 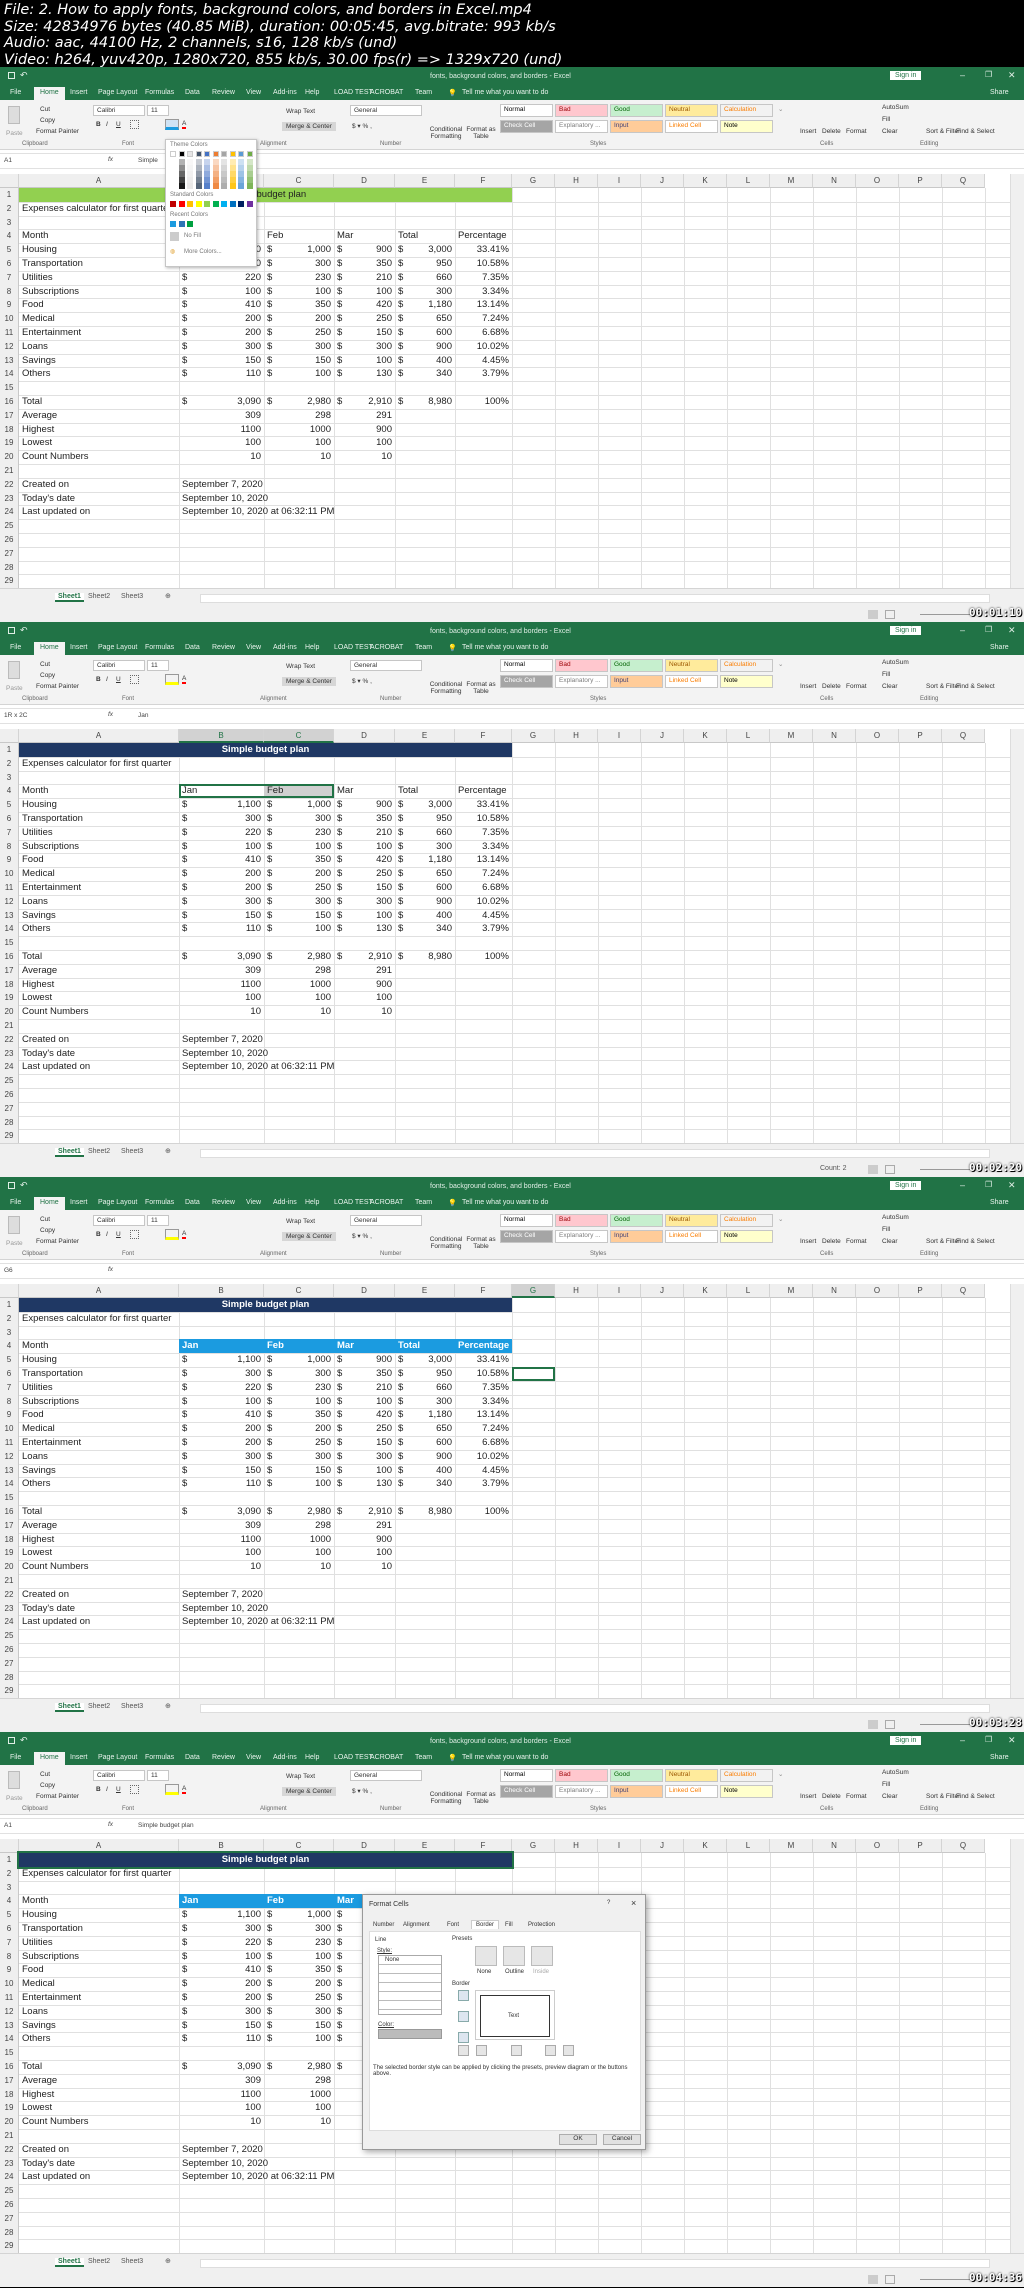 I want to click on maximize-button: ❐, so click(x=988, y=74).